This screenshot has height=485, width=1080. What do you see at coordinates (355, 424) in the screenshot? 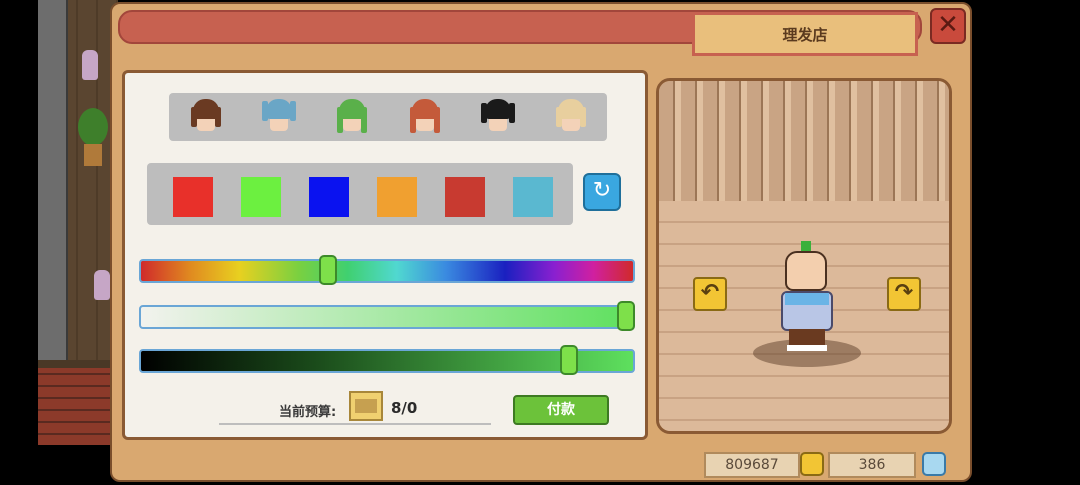
I see `budget-divider` at bounding box center [355, 424].